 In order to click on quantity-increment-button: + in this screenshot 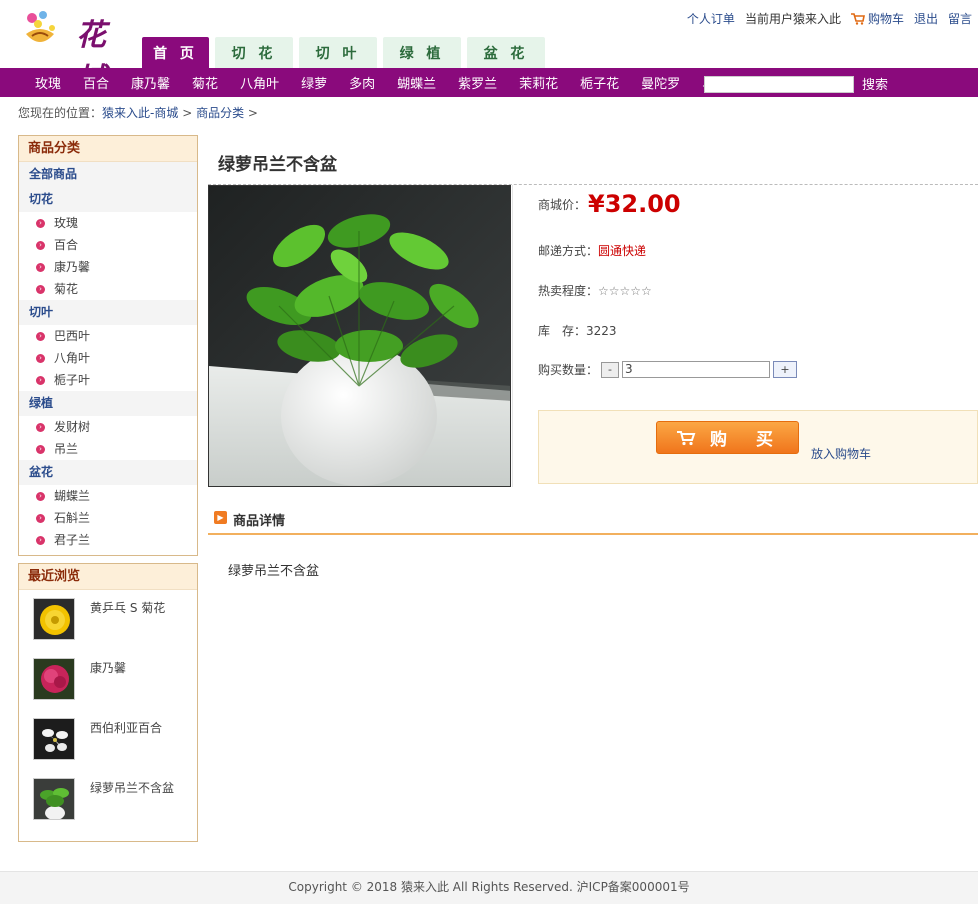, I will do `click(785, 369)`.